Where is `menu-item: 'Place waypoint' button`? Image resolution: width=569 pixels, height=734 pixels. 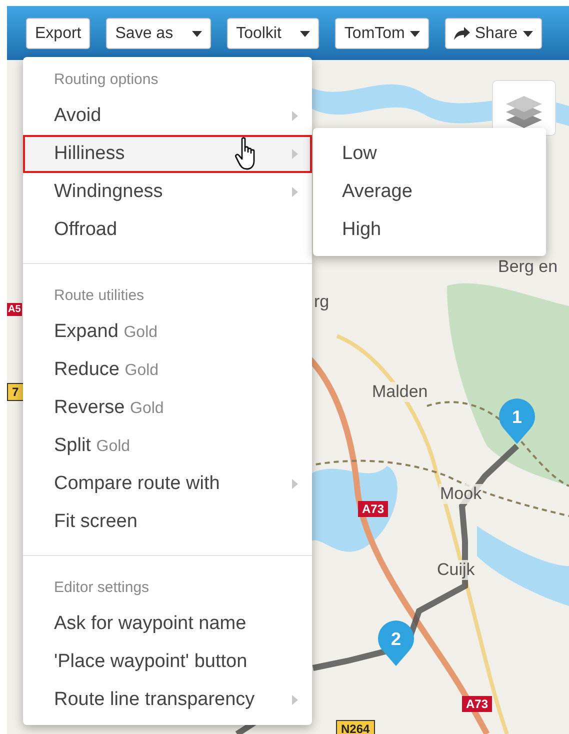
menu-item: 'Place waypoint' button is located at coordinates (167, 662).